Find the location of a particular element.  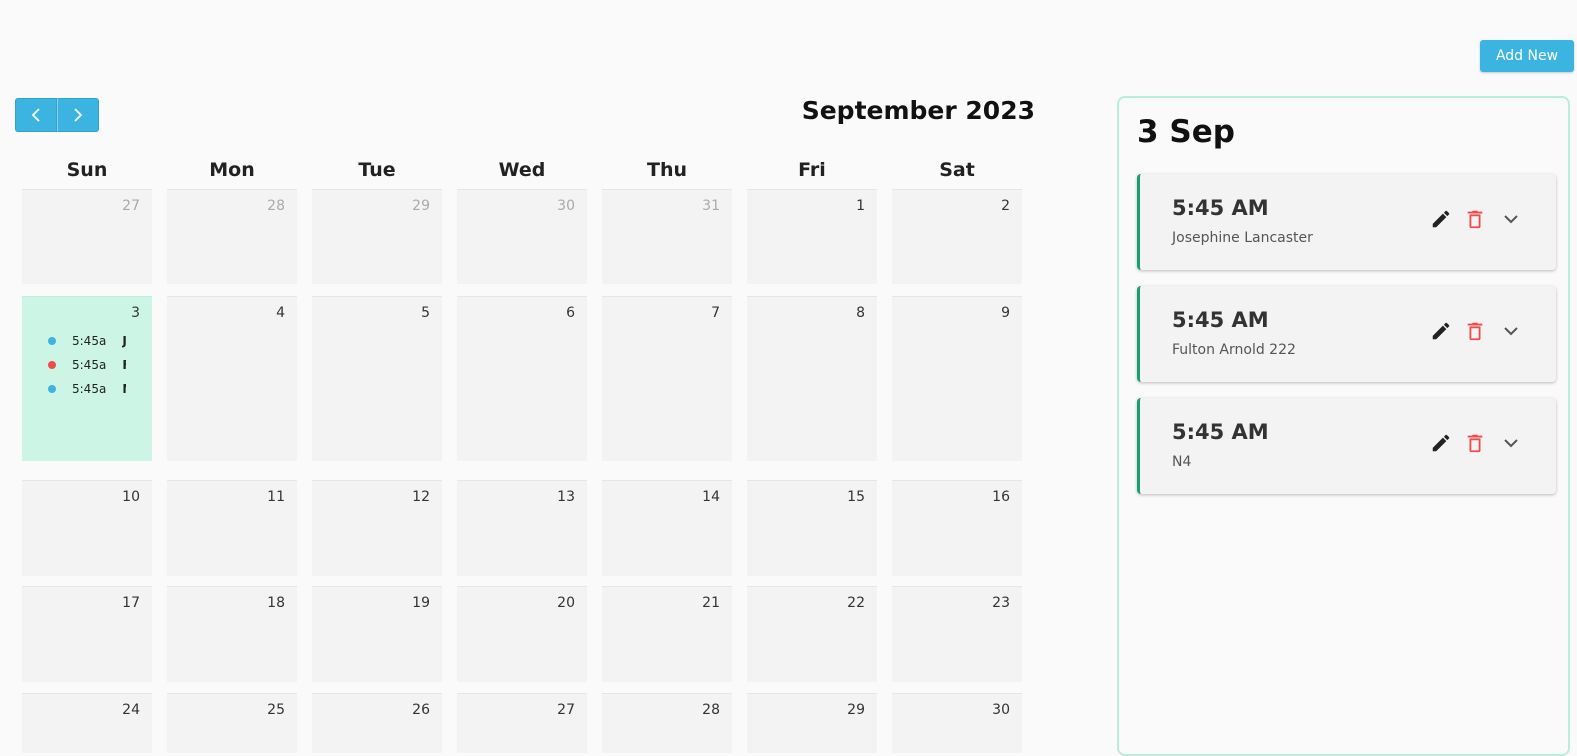

day-cell: 16 is located at coordinates (957, 528).